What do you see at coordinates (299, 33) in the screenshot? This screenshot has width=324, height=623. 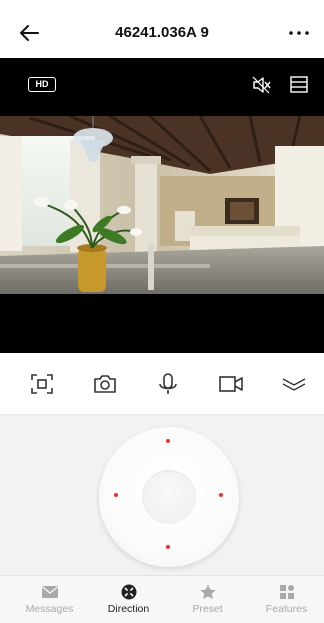 I see `more-options-icon` at bounding box center [299, 33].